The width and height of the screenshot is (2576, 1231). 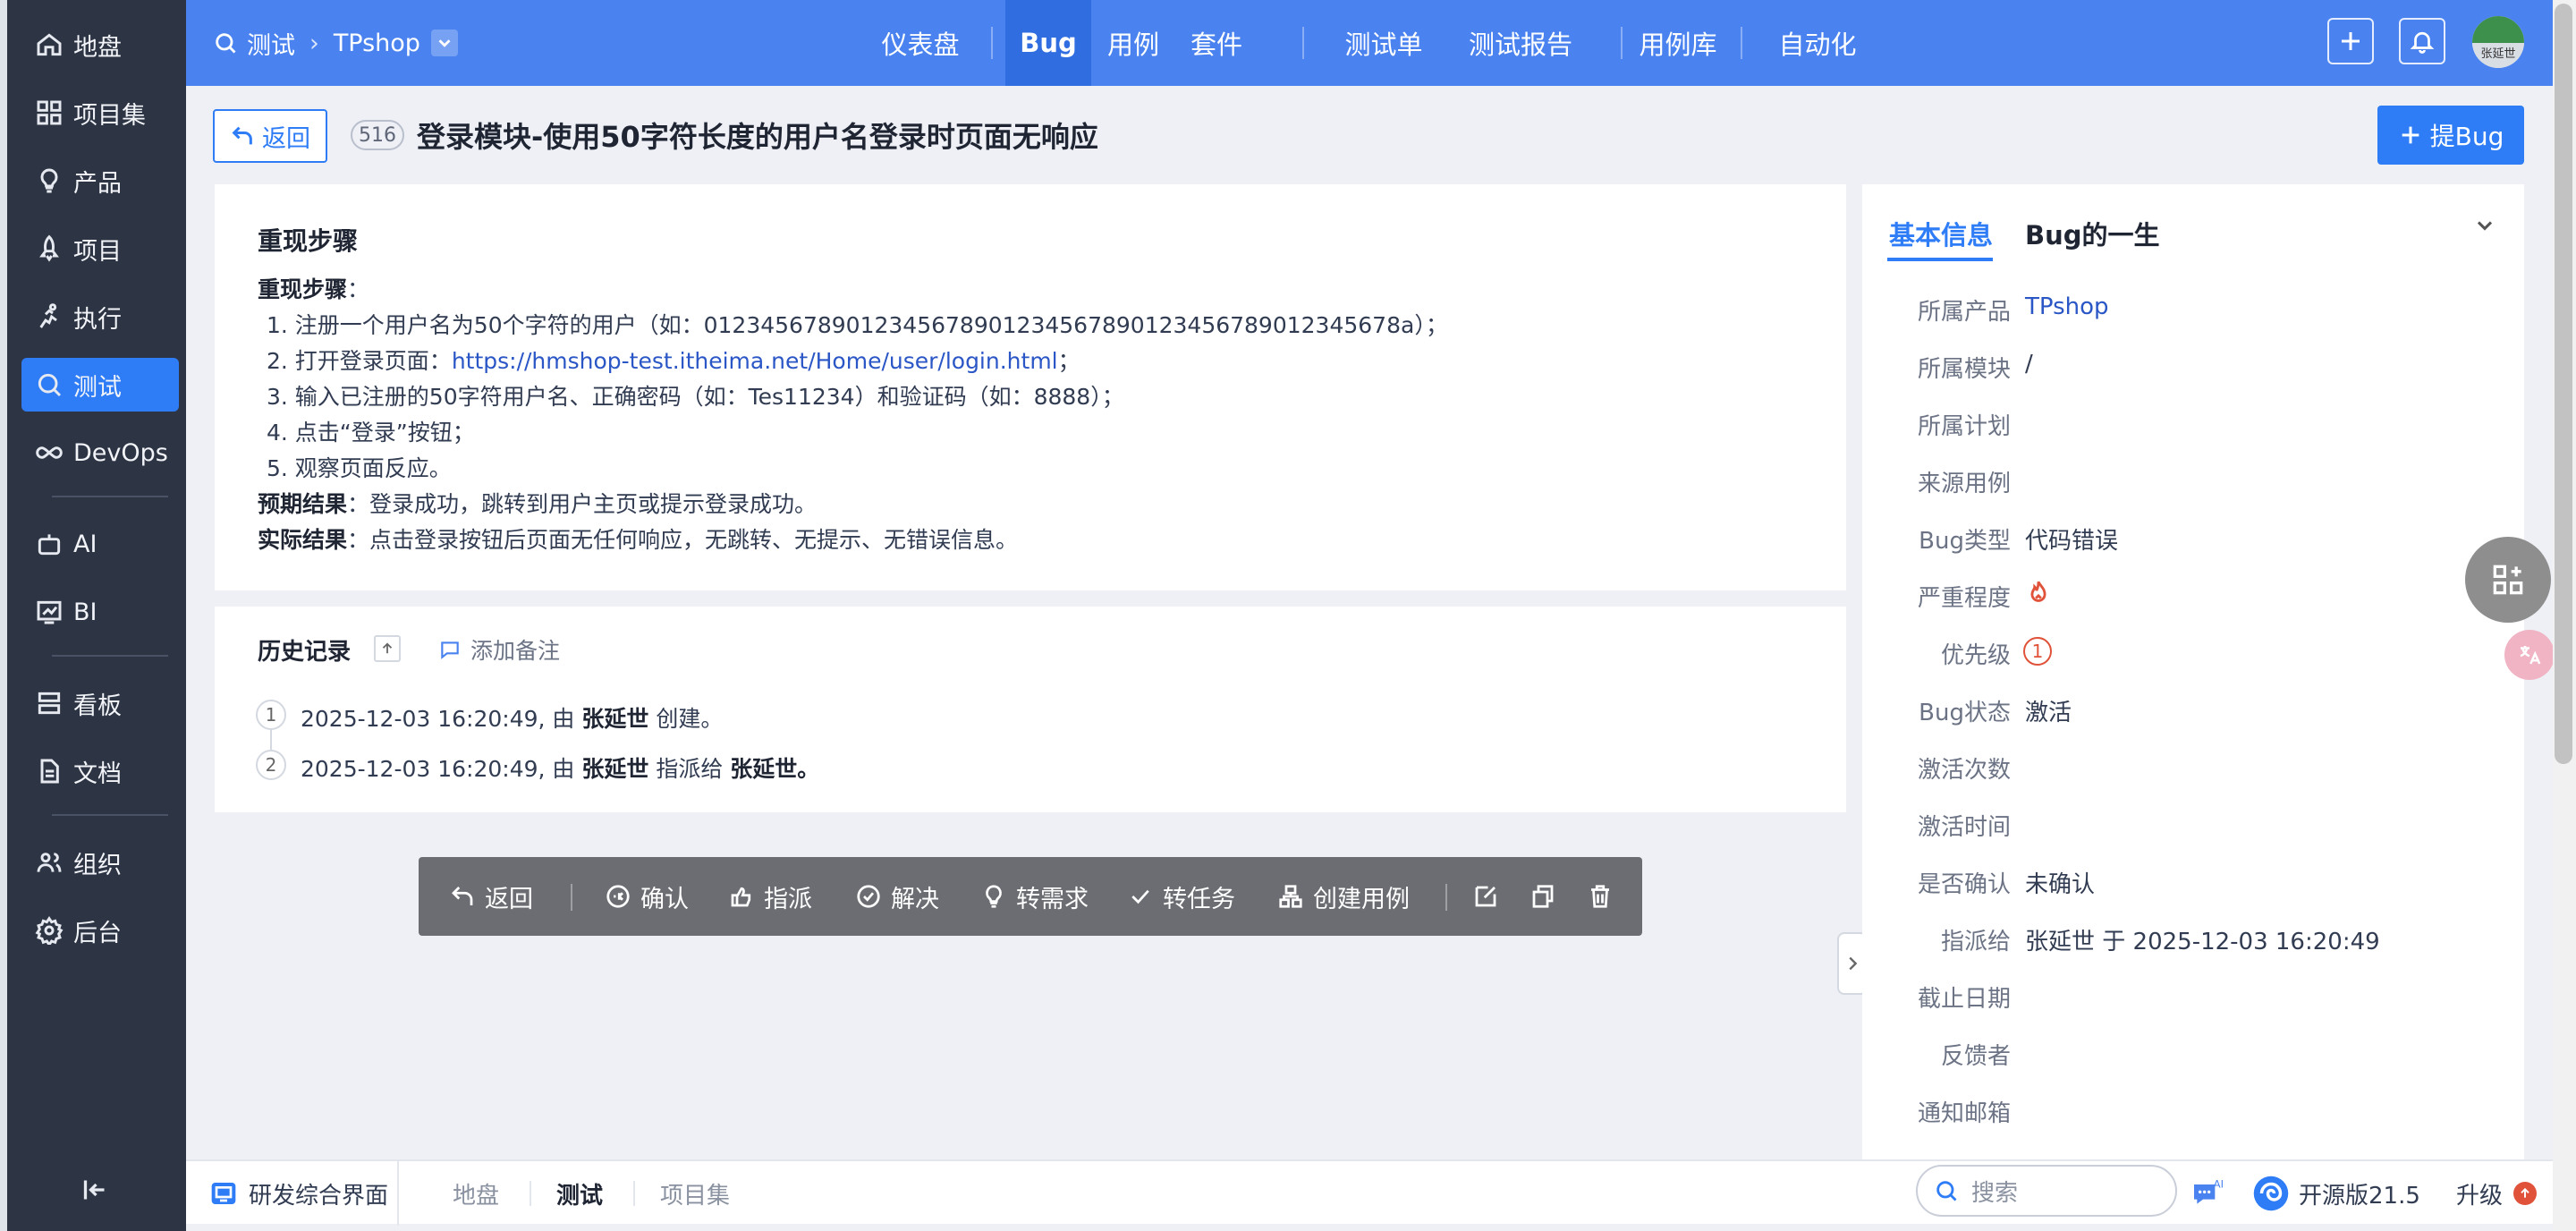 I want to click on step-item: 4. 点击“登录”按钮；, so click(x=371, y=433).